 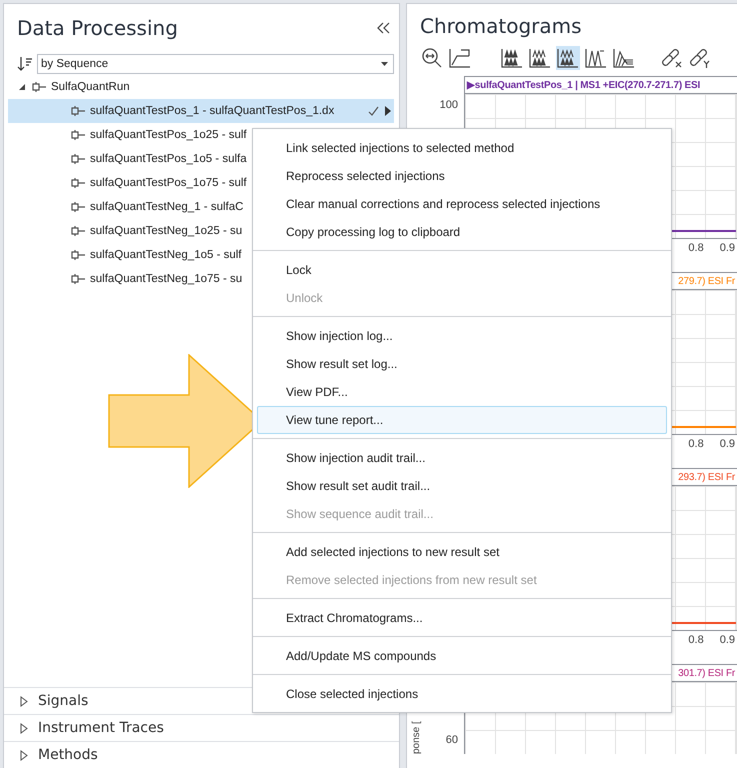 I want to click on menu-item: Link selected injections to selected method, so click(x=462, y=148).